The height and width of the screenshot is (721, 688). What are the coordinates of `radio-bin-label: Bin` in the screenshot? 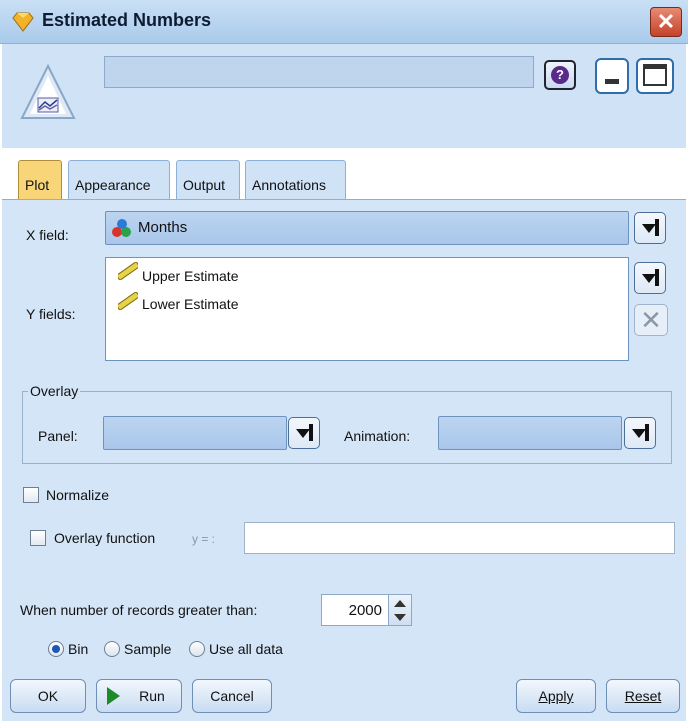 It's located at (78, 649).